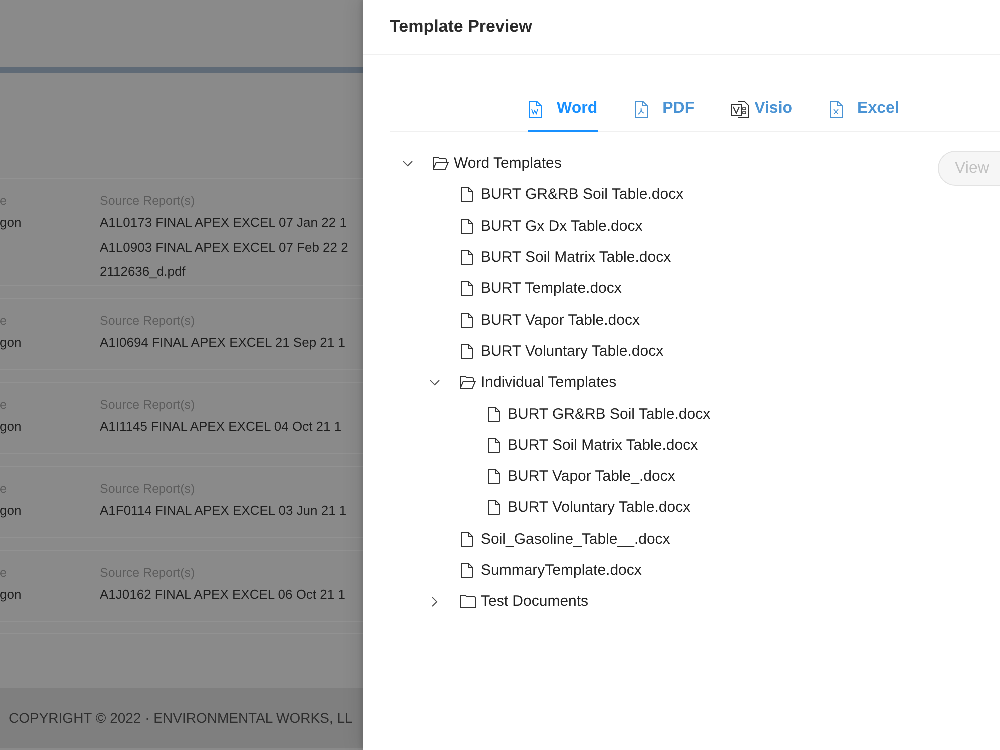 The image size is (1000, 750). I want to click on tree-file-item: Soil_Gasoline_Table__.docx, so click(565, 539).